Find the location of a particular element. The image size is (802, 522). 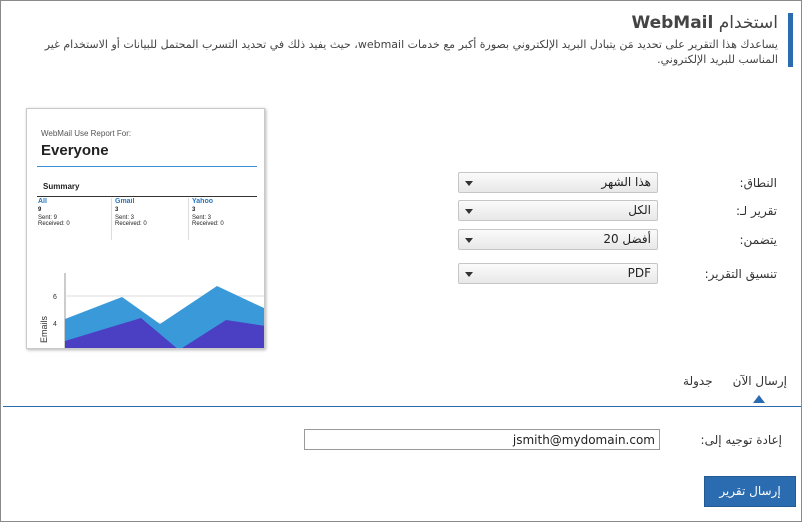

scope-row: النطاق: هذا الشهر is located at coordinates (617, 183).